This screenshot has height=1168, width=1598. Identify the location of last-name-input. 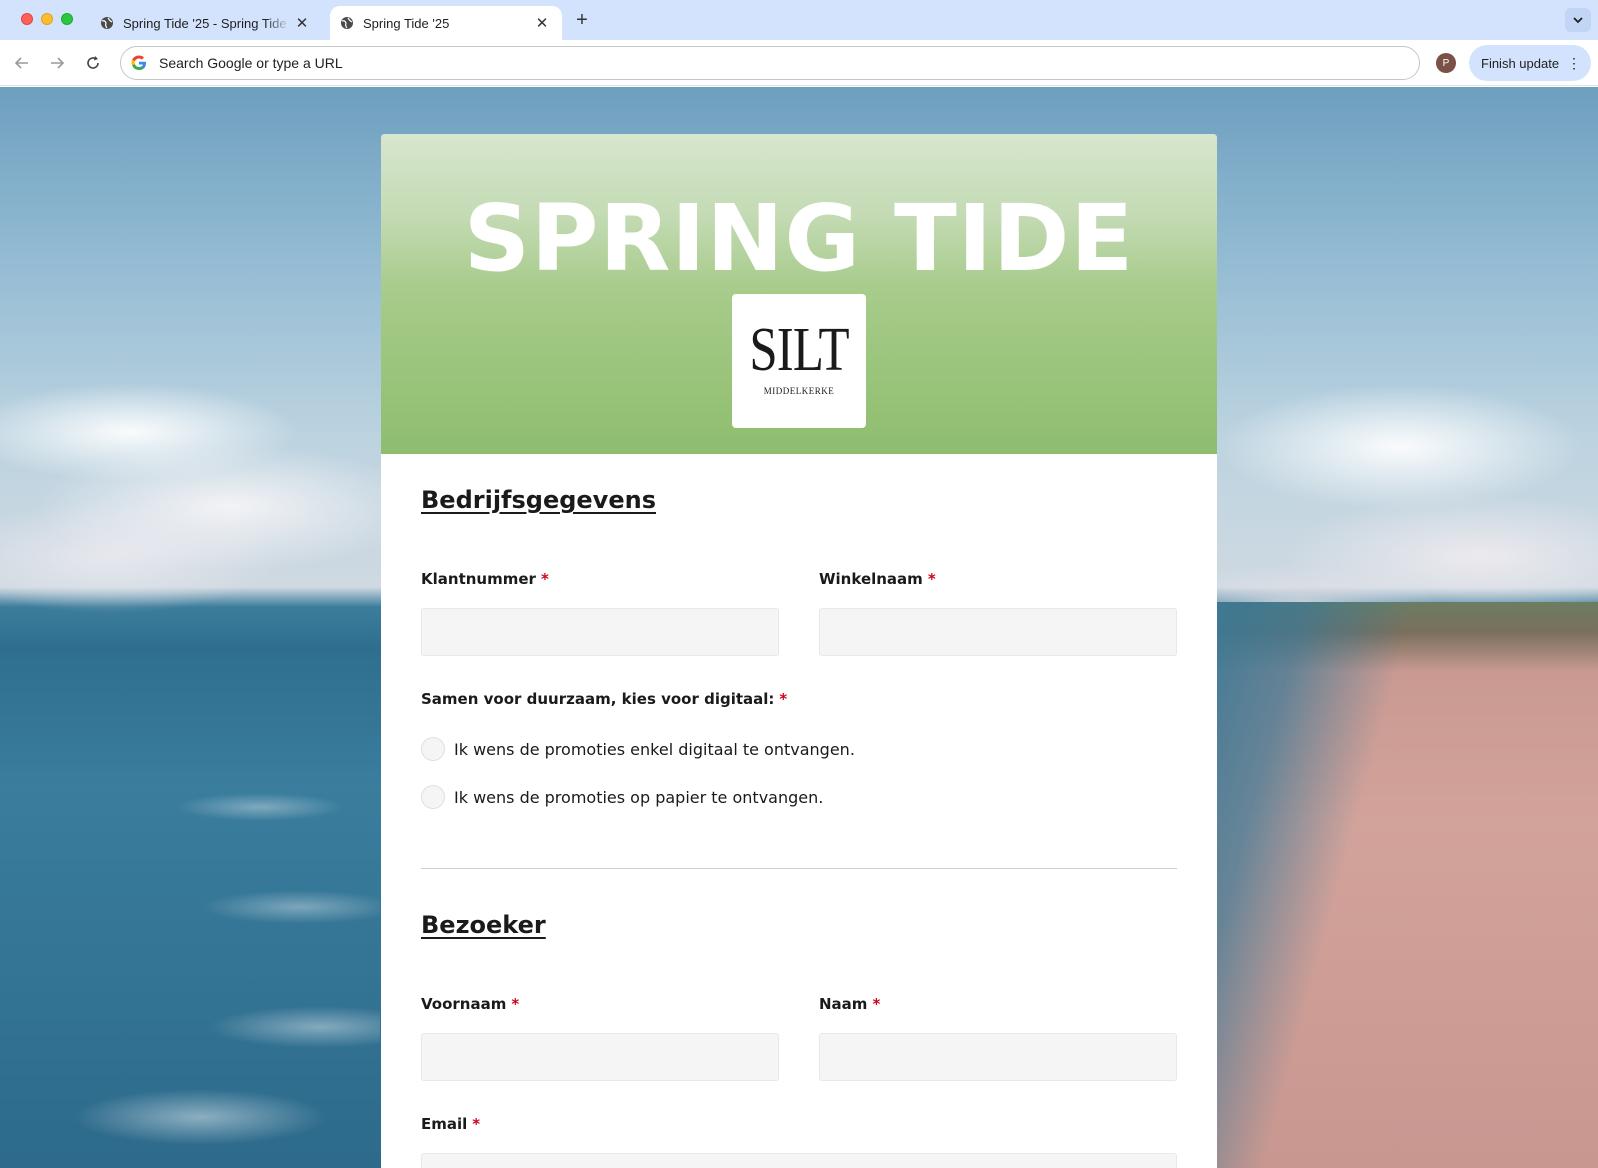
(998, 1057).